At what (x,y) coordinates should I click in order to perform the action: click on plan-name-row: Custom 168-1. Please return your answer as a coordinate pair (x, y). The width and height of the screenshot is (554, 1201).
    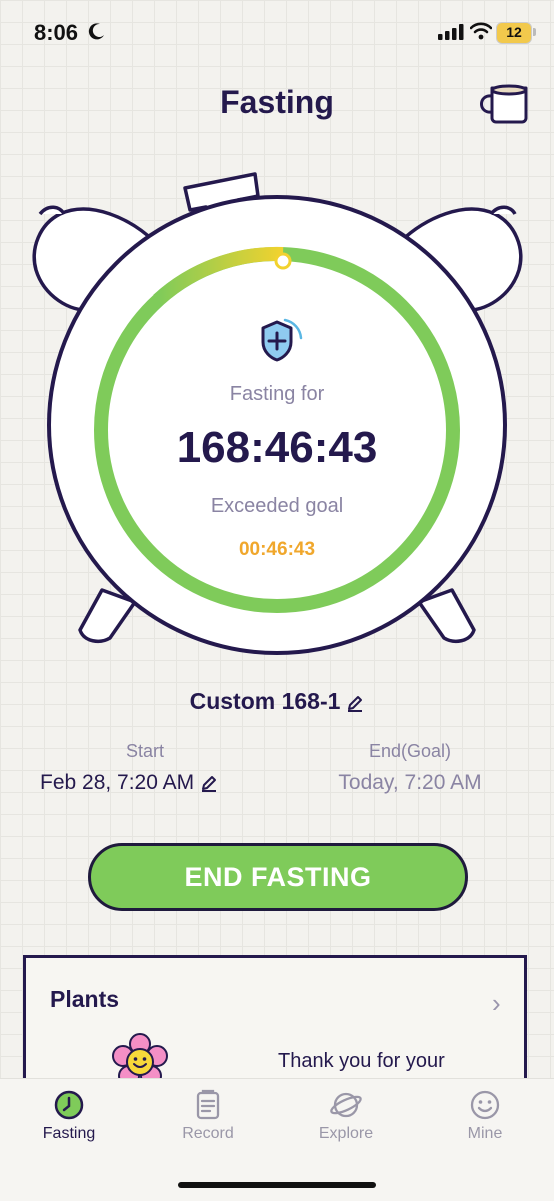
    Looking at the image, I should click on (277, 701).